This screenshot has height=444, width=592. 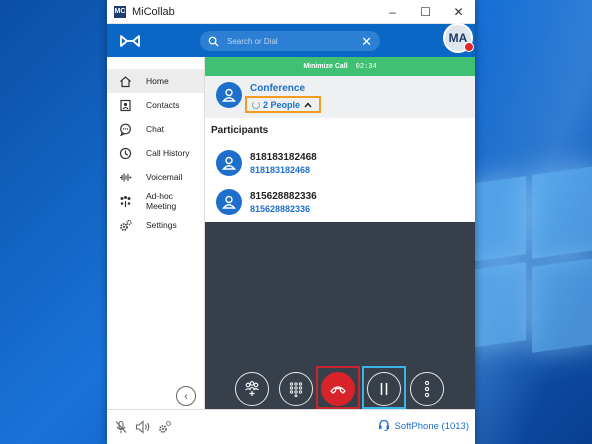 I want to click on people-toggle: 2 People, so click(x=283, y=104).